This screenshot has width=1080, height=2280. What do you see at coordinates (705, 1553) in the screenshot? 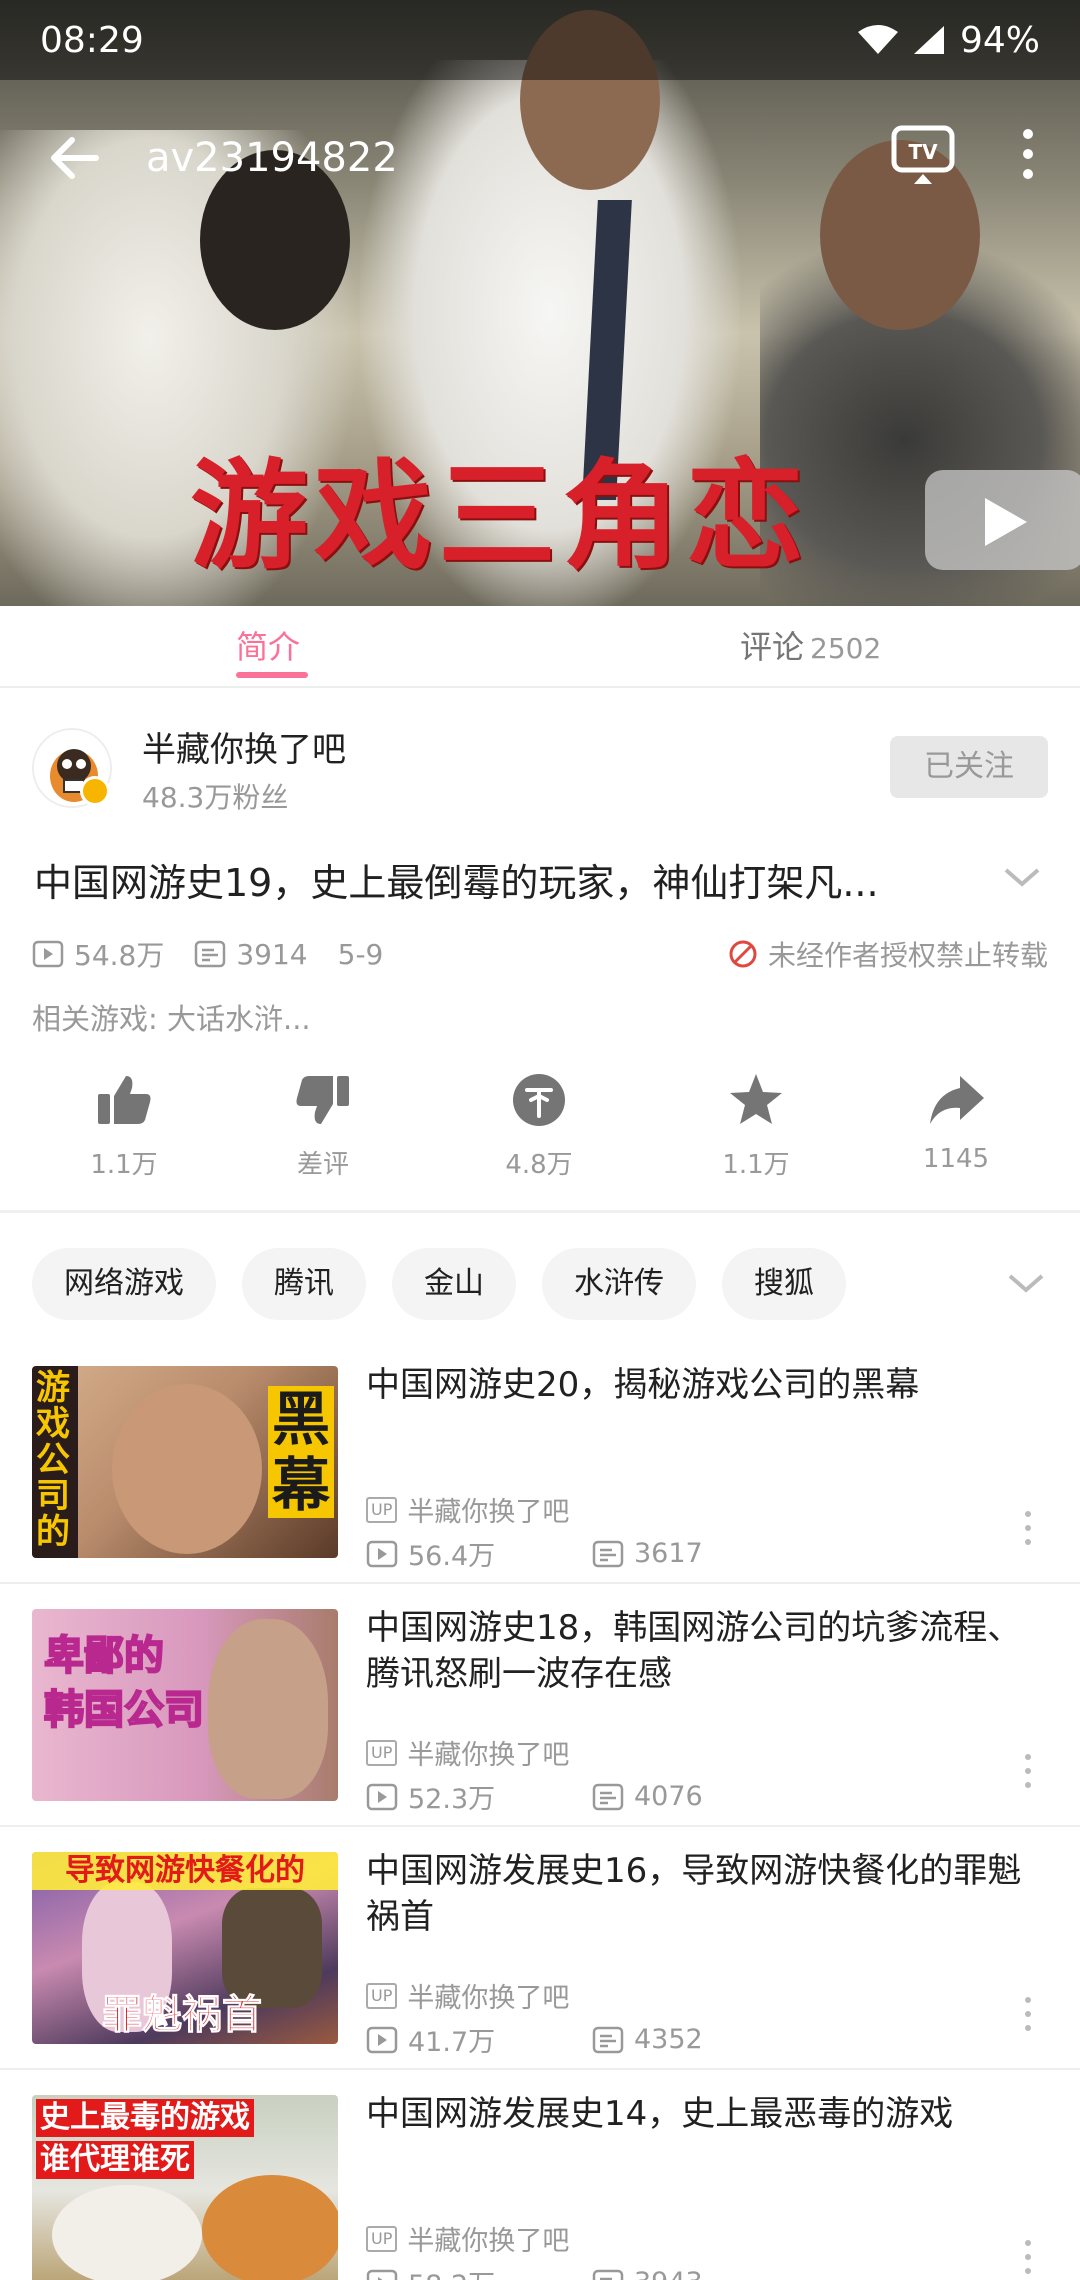
I see `related-danmaku: 3617` at bounding box center [705, 1553].